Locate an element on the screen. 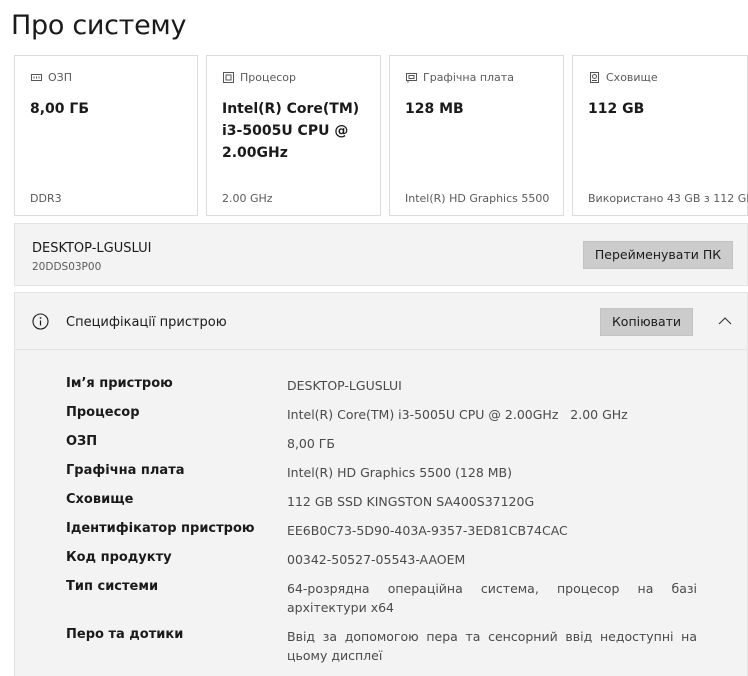  spec-header: Специфікації пристрою Копіювати is located at coordinates (381, 321).